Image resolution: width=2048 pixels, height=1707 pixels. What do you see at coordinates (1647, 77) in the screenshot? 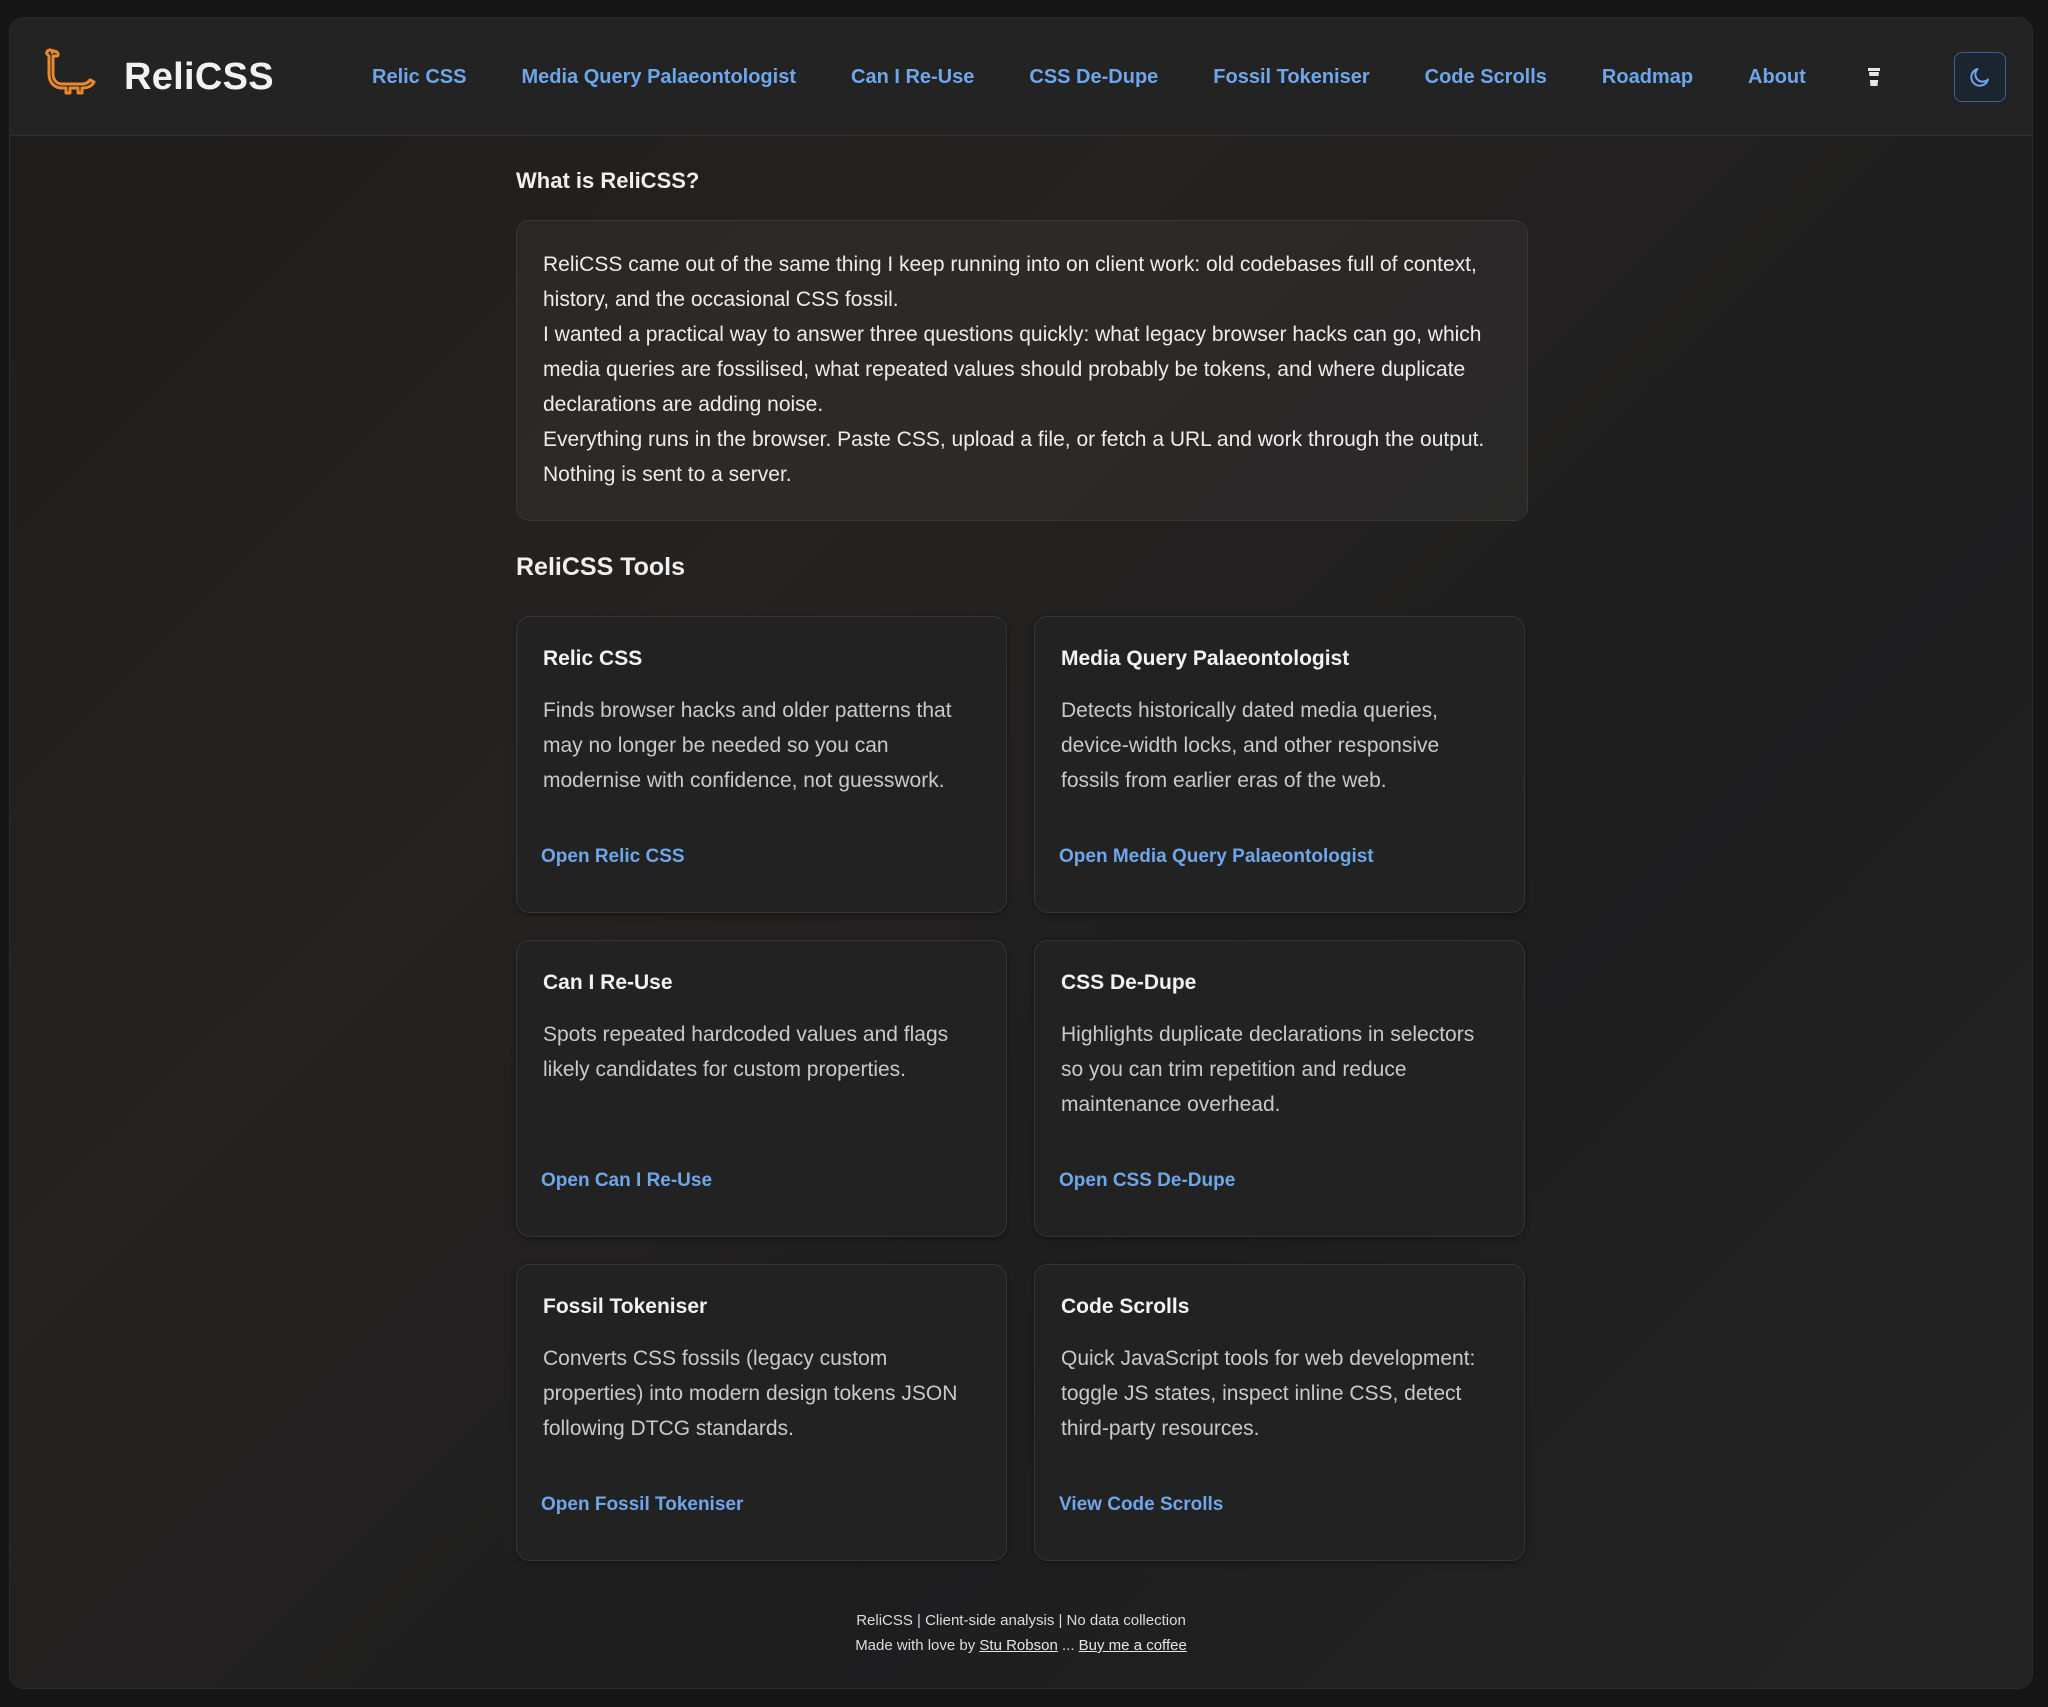
I see `nav-link-roadmap: Roadmap` at bounding box center [1647, 77].